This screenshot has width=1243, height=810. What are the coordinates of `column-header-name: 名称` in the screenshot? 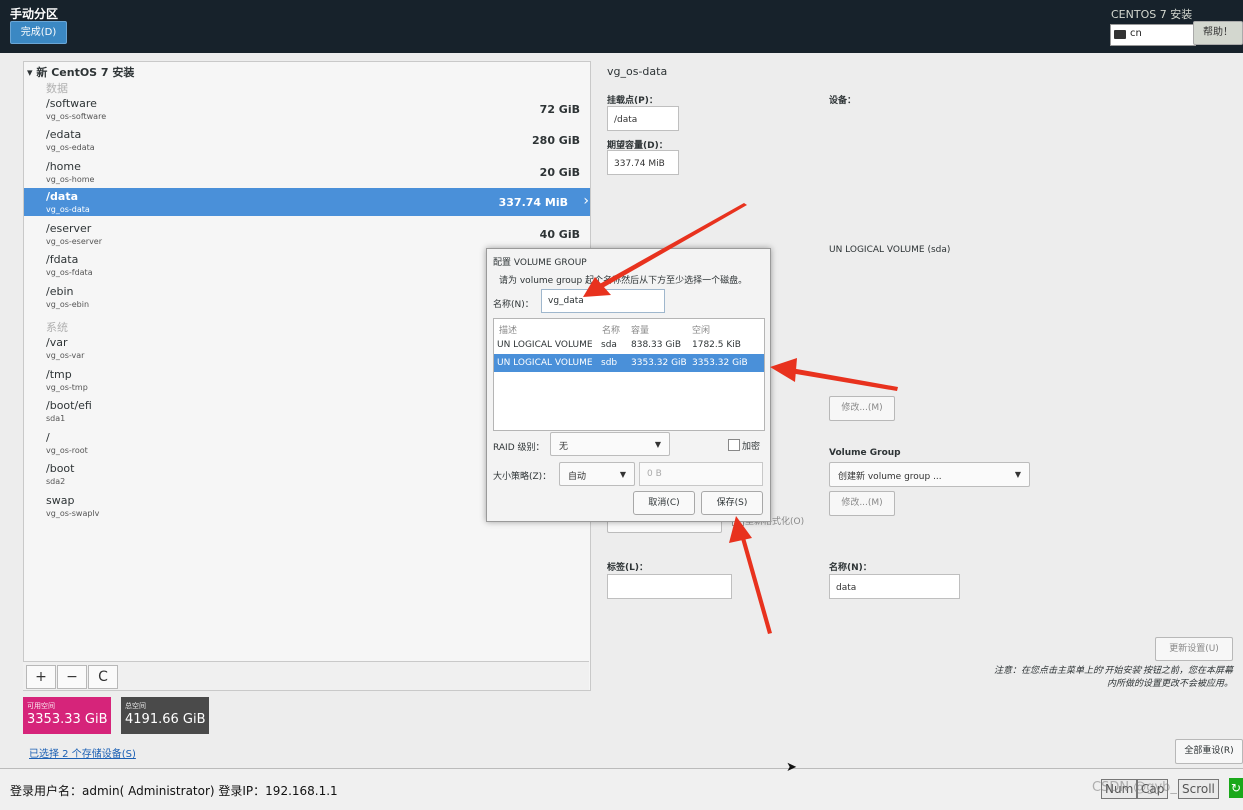 It's located at (611, 329).